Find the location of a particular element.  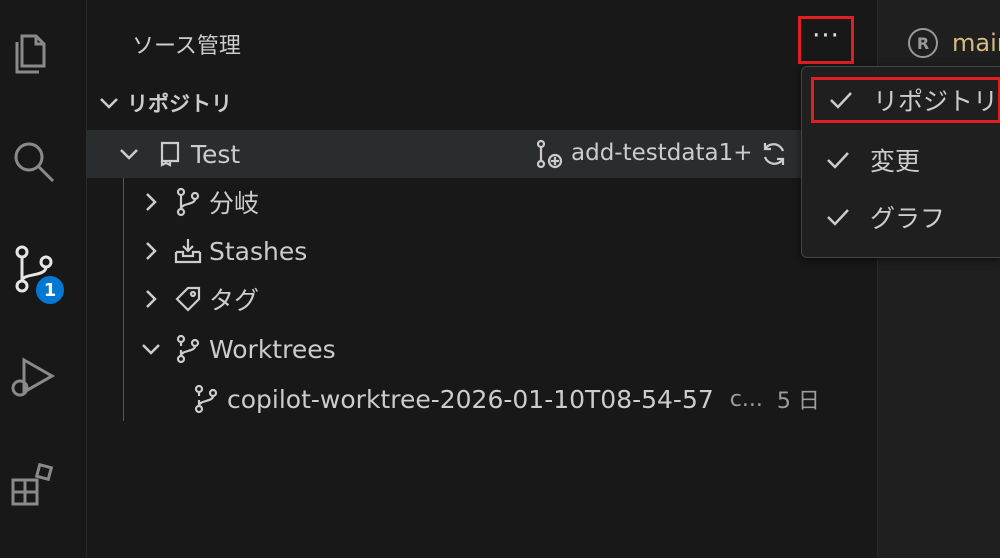

rust-file-icon: R is located at coordinates (923, 43).